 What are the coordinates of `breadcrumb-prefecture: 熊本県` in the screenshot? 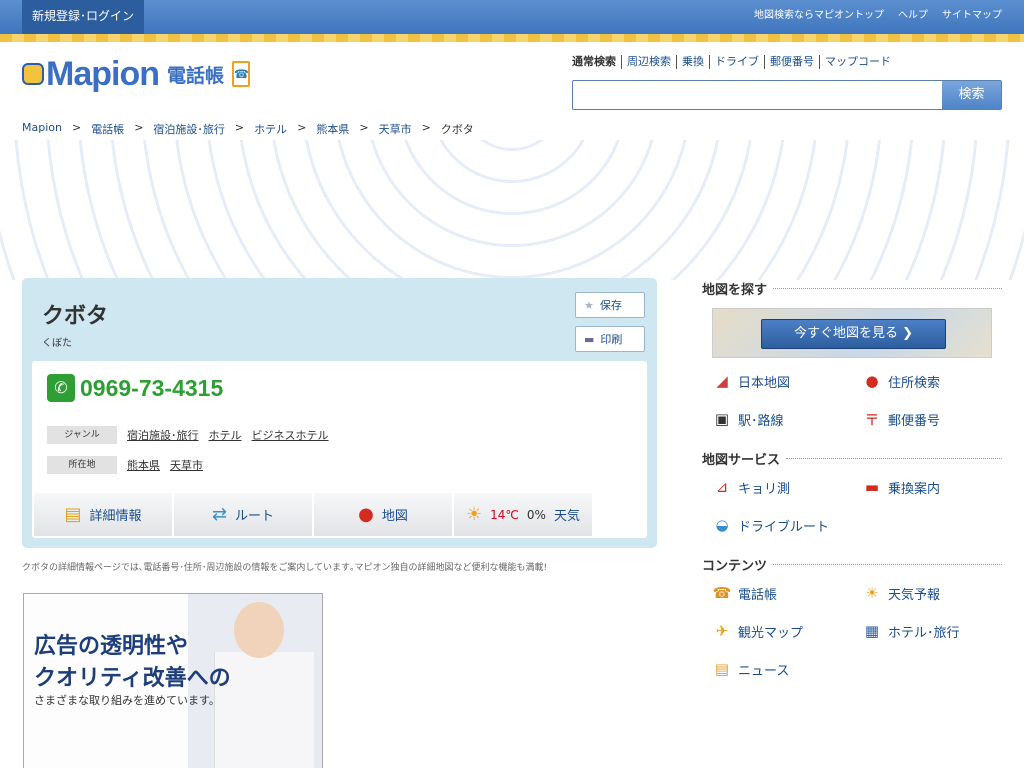 It's located at (332, 129).